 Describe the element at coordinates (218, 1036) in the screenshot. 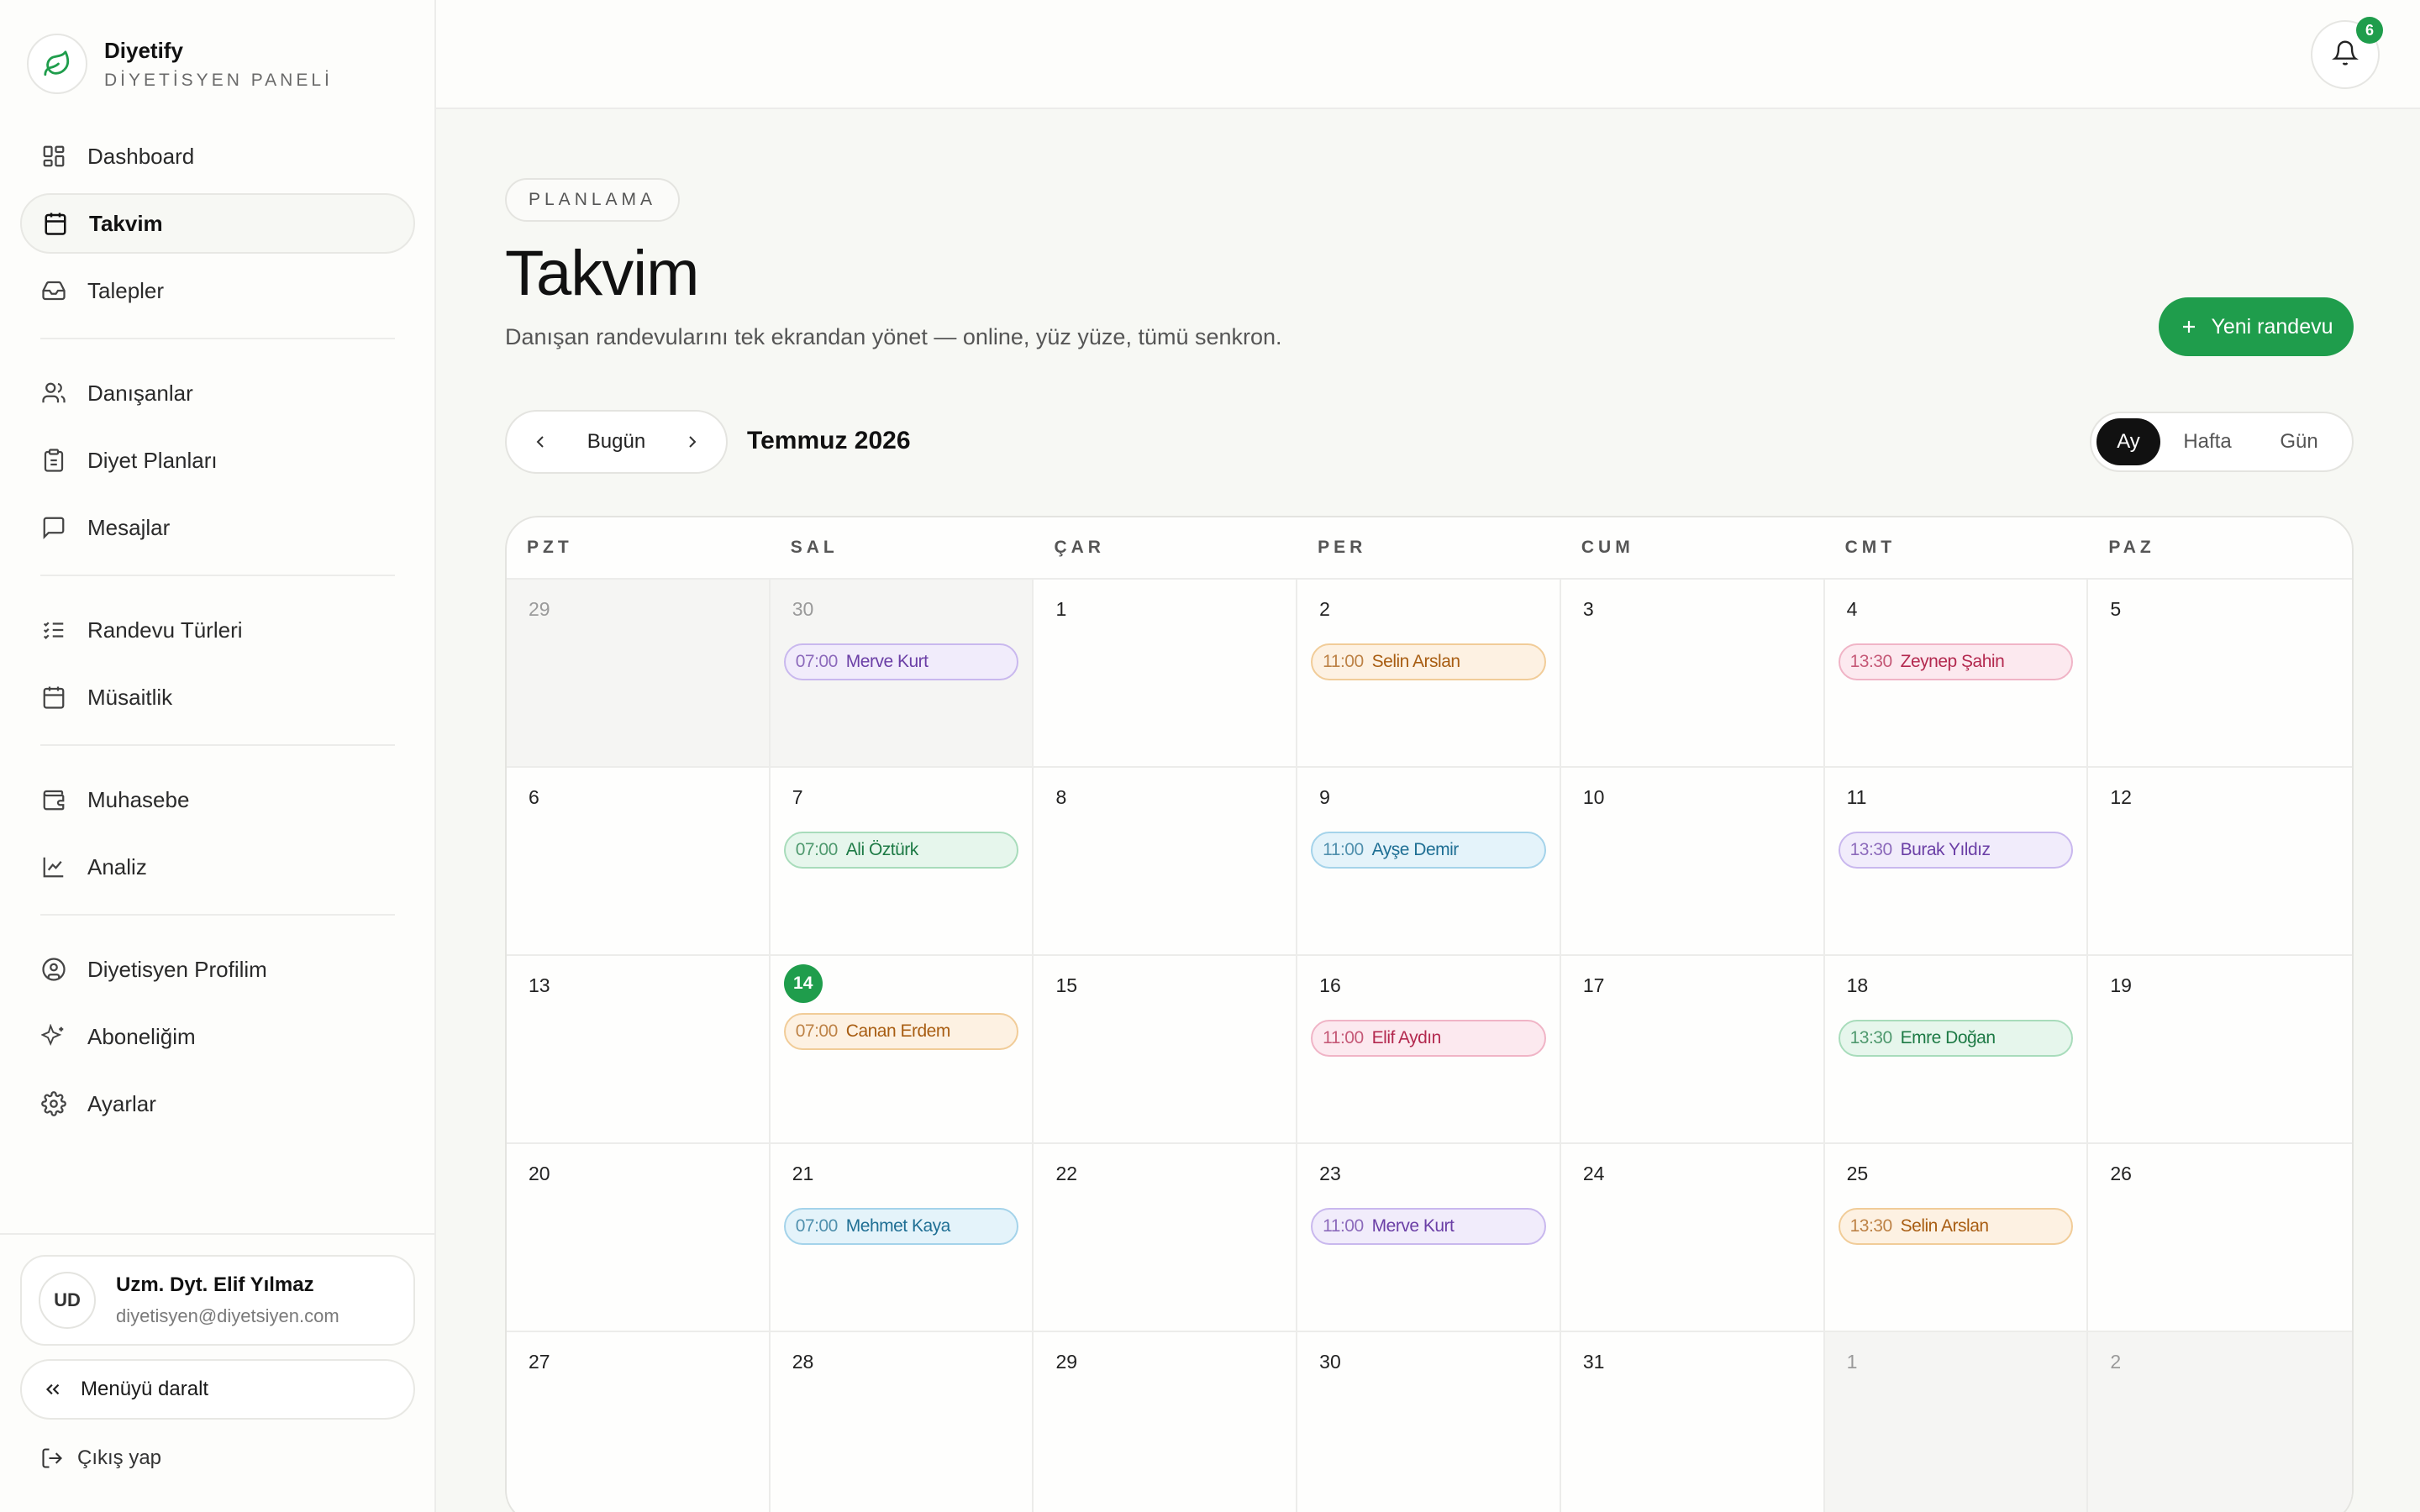

I see `sidebar-item-aboneligim: Aboneliğim` at that location.